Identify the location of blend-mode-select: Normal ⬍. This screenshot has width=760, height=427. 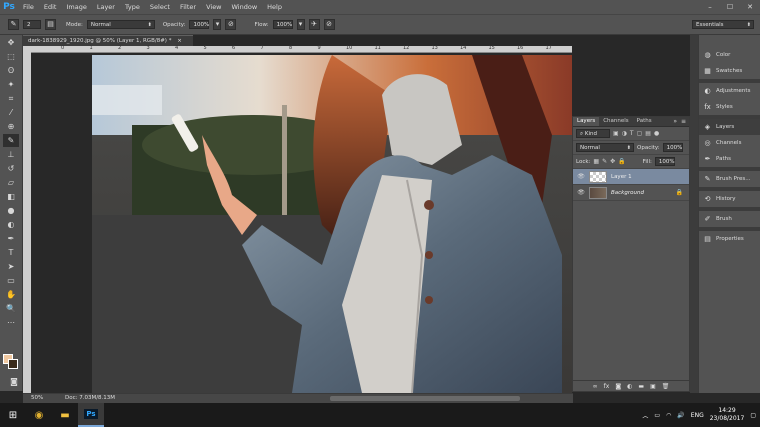
(605, 147).